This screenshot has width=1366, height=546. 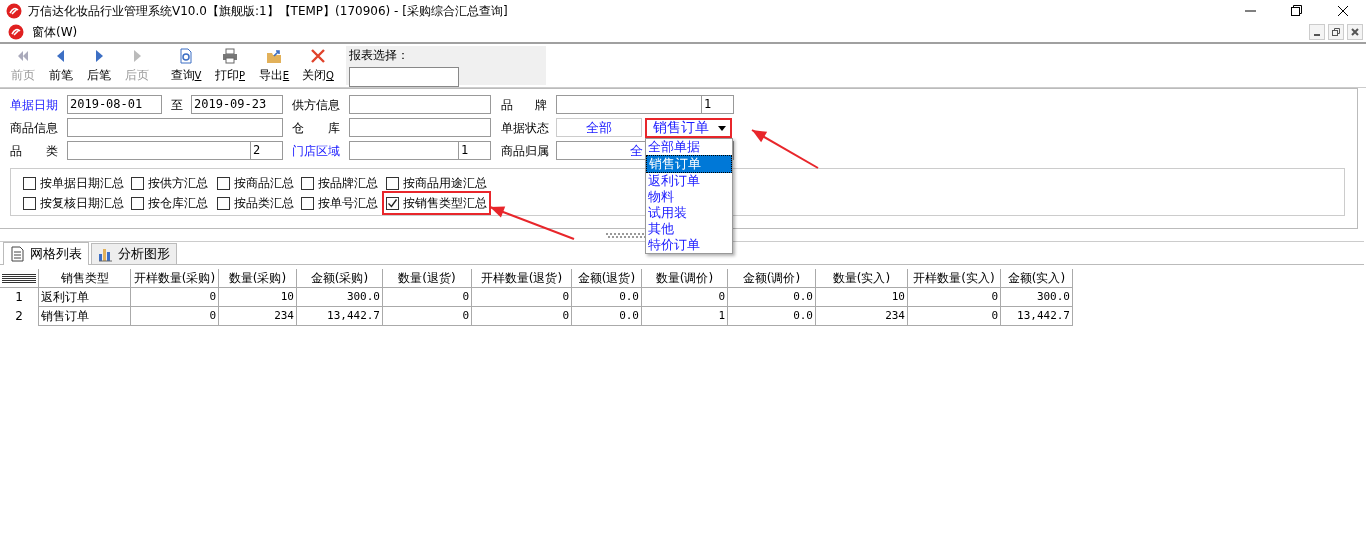 I want to click on field-label: 商品归属, so click(x=525, y=151).